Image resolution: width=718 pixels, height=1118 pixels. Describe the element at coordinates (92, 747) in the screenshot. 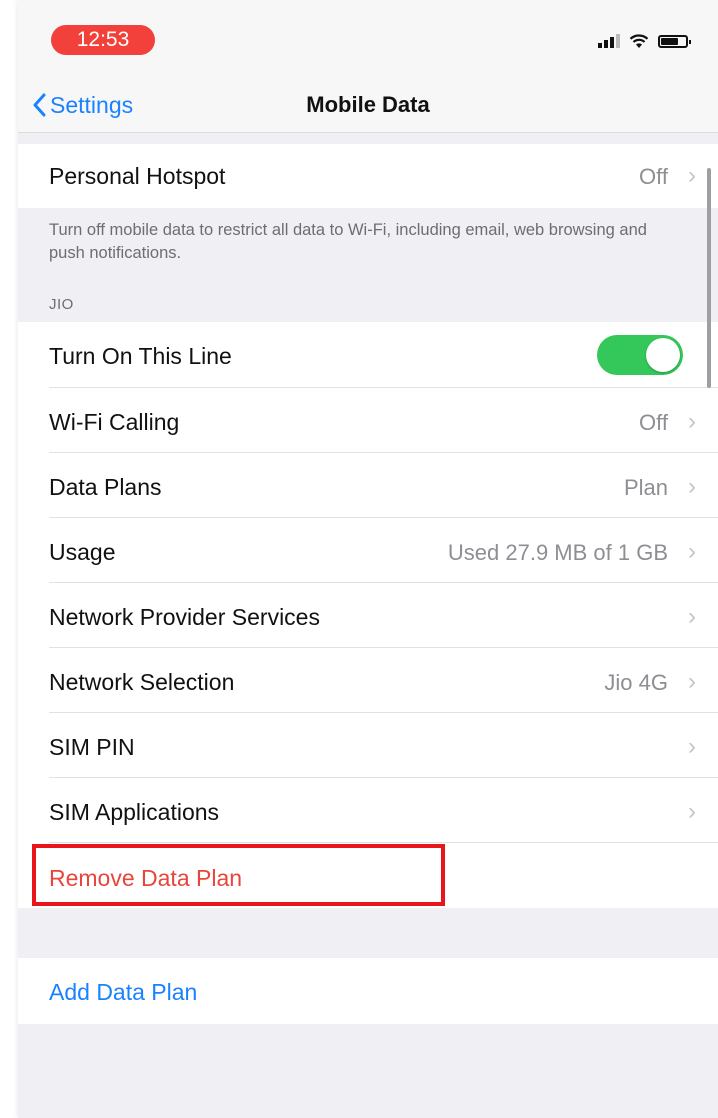

I see `row-label: SIM PIN` at that location.